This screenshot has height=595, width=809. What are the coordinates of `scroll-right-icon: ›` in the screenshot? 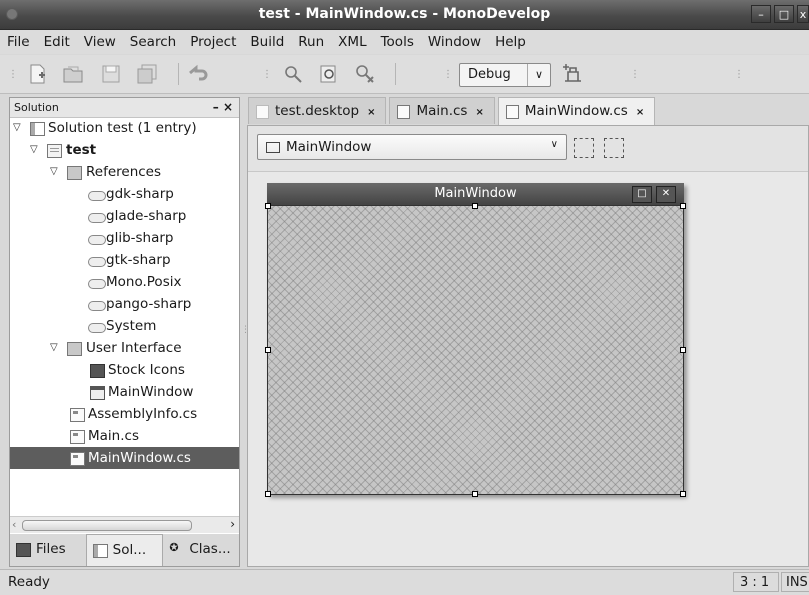 It's located at (232, 524).